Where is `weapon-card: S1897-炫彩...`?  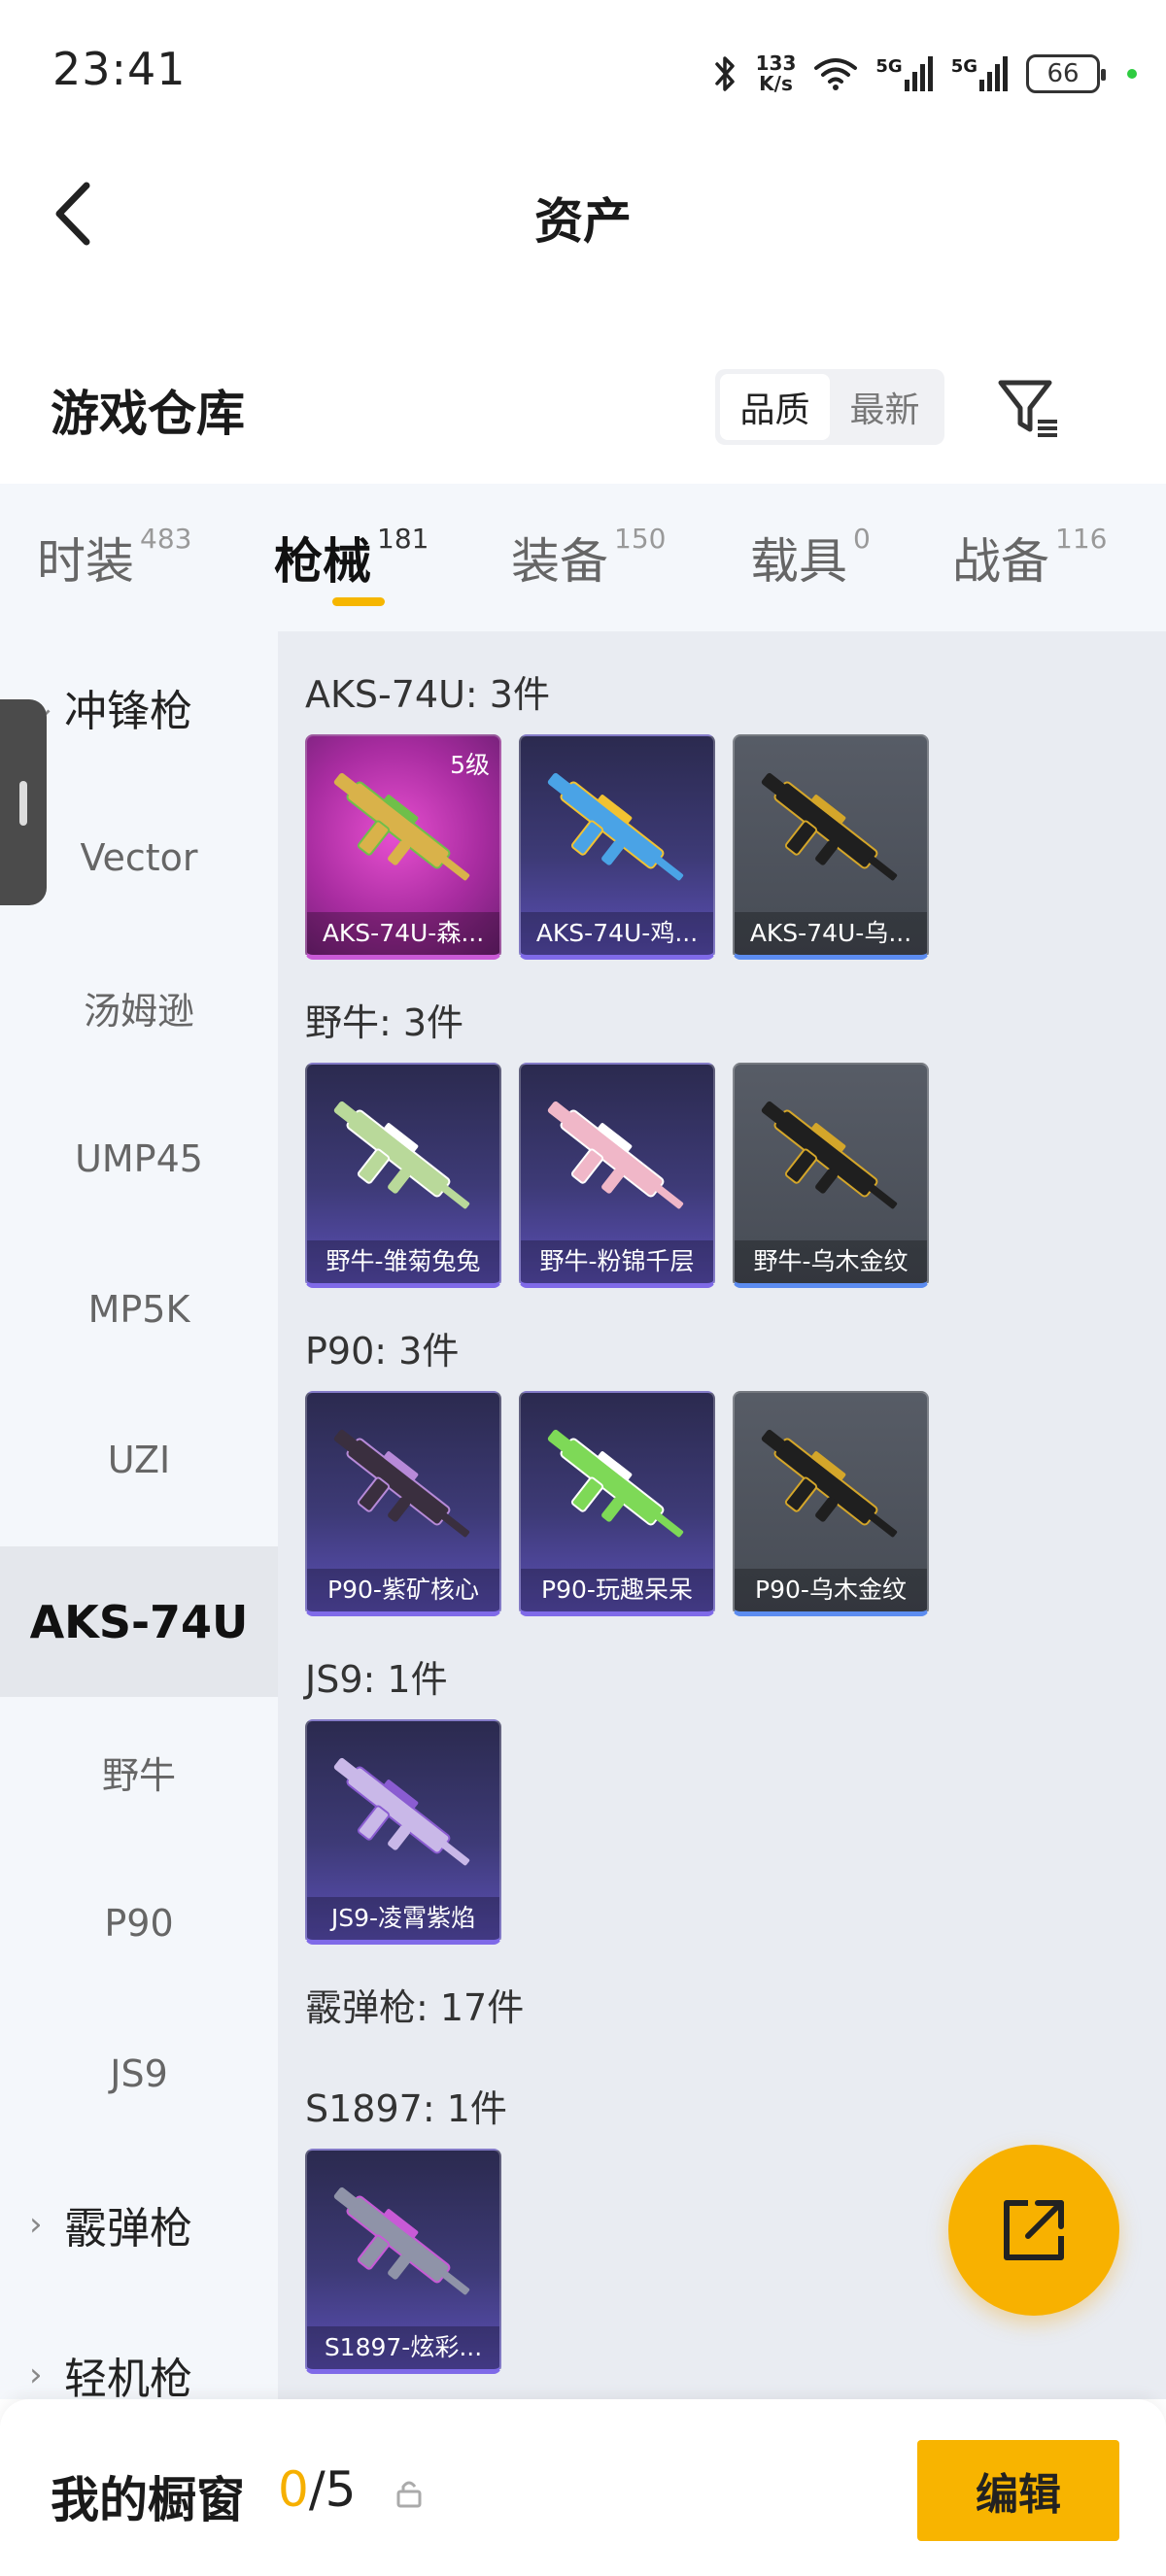 weapon-card: S1897-炫彩... is located at coordinates (403, 2261).